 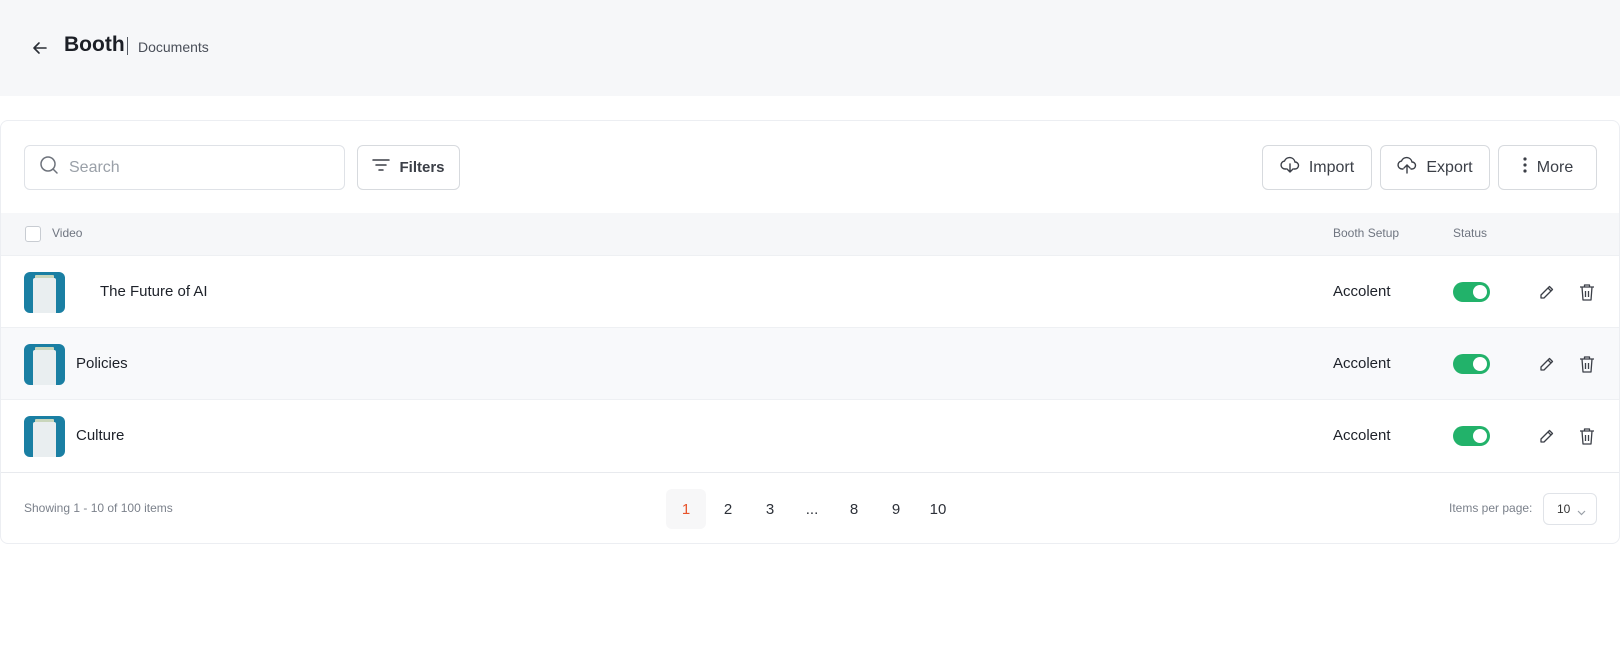 I want to click on page-button-3: 3, so click(x=770, y=509).